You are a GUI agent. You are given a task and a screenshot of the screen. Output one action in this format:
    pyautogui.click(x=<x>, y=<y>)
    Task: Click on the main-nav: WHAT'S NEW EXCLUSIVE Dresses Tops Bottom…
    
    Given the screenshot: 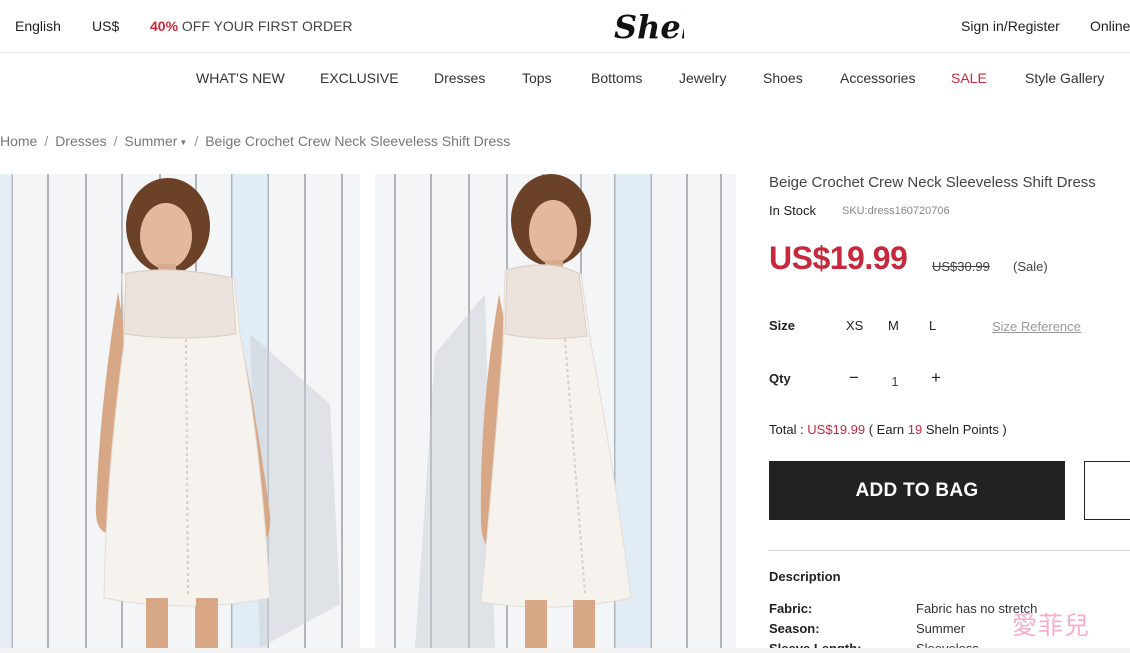 What is the action you would take?
    pyautogui.click(x=565, y=78)
    